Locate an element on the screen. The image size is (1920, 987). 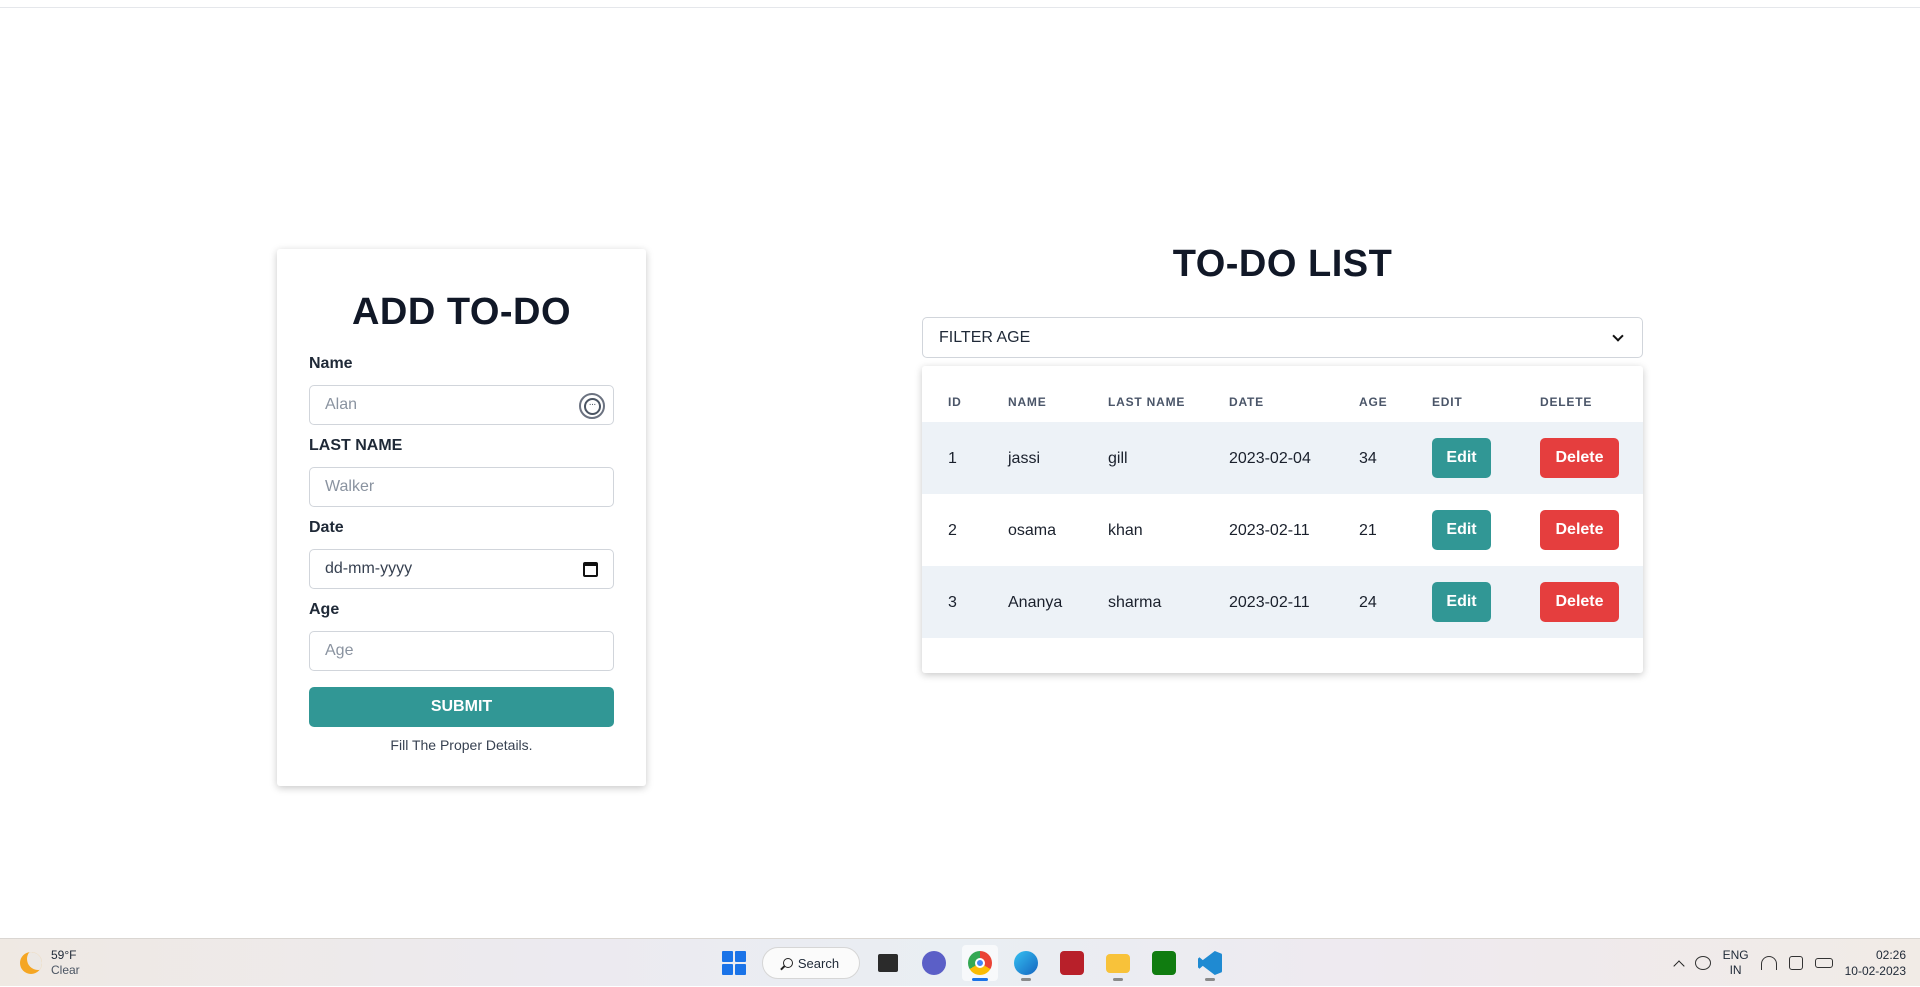
moon-icon is located at coordinates (31, 963).